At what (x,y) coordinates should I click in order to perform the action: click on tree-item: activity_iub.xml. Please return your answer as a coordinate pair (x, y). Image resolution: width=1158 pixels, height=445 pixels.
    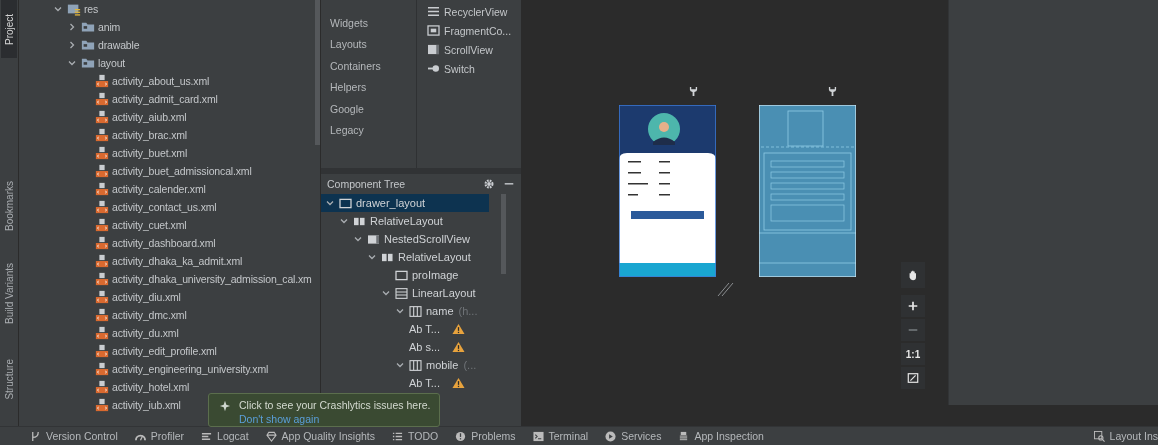
    Looking at the image, I should click on (146, 405).